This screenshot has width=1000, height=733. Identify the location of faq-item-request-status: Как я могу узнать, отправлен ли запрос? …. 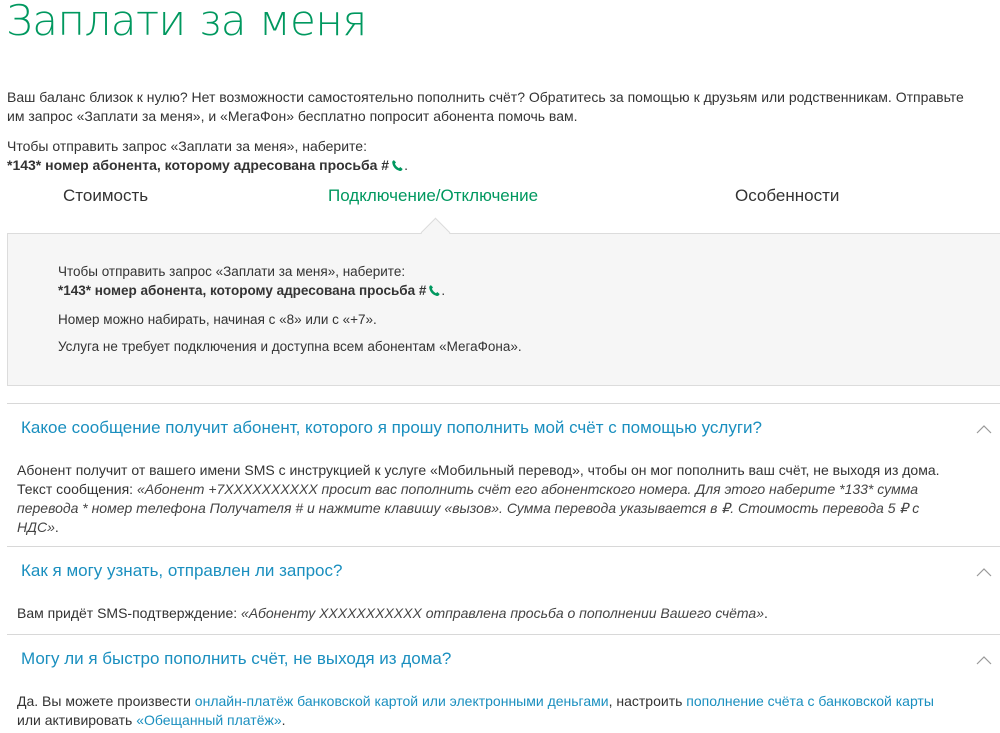
(503, 590).